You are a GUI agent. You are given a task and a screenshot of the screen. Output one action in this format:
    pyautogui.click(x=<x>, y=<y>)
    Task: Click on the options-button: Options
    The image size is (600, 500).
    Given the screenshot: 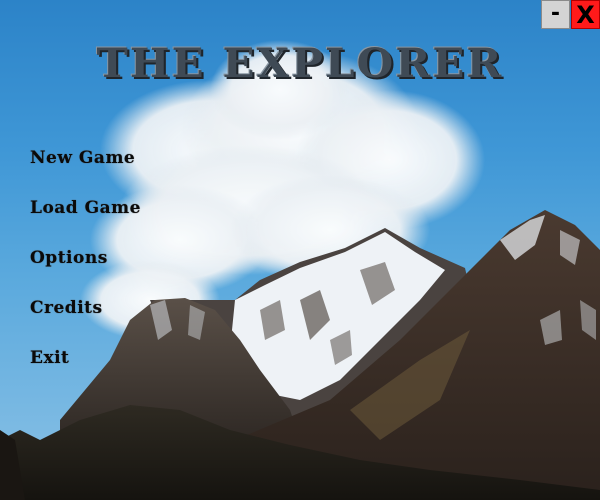 What is the action you would take?
    pyautogui.click(x=85, y=271)
    